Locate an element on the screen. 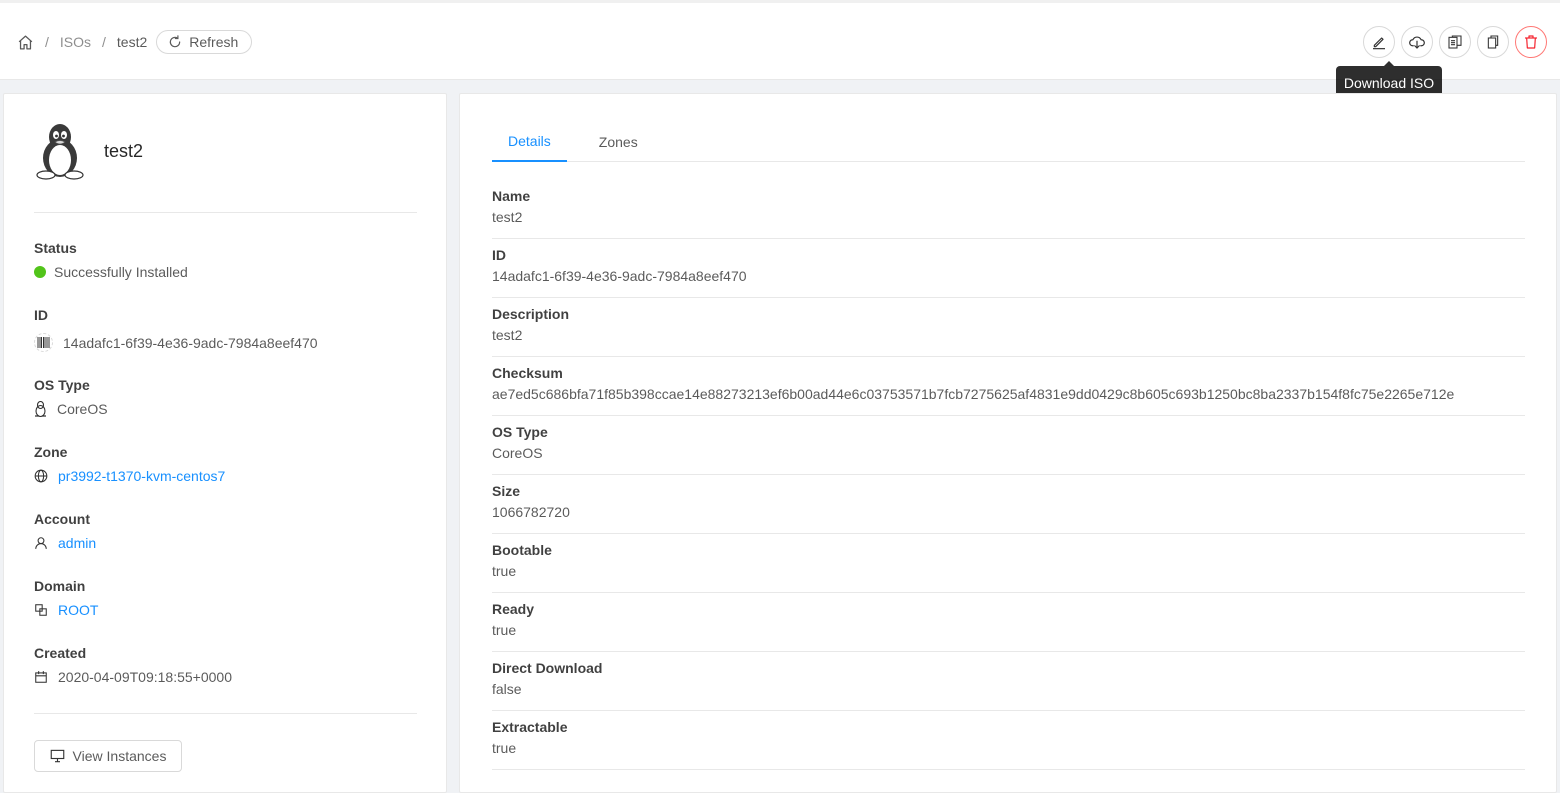 This screenshot has width=1560, height=793. view-instances-button: View Instances is located at coordinates (108, 756).